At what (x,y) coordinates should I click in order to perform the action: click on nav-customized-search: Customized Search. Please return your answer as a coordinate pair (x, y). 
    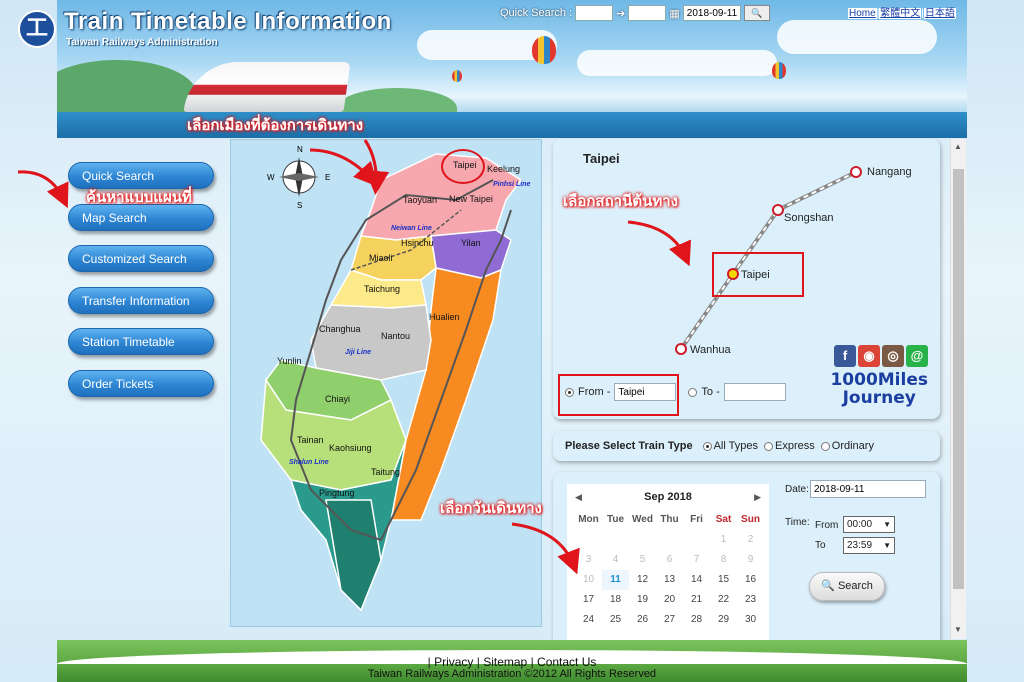
    Looking at the image, I should click on (141, 258).